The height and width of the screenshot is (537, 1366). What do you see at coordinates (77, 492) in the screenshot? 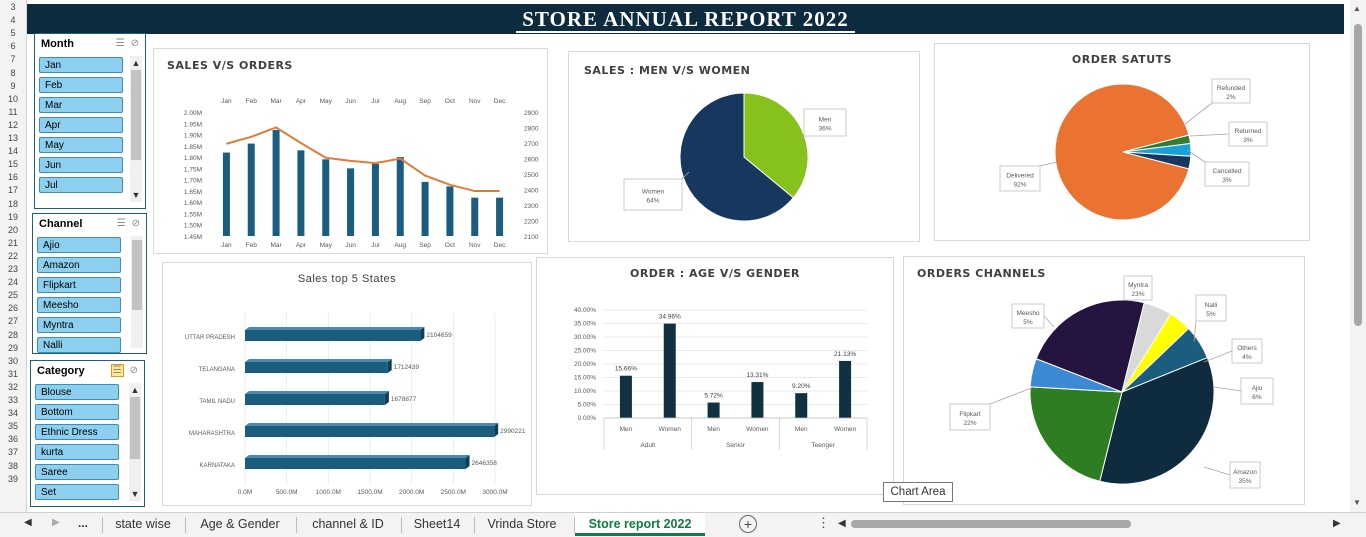
I see `slicer-item-set: Set` at bounding box center [77, 492].